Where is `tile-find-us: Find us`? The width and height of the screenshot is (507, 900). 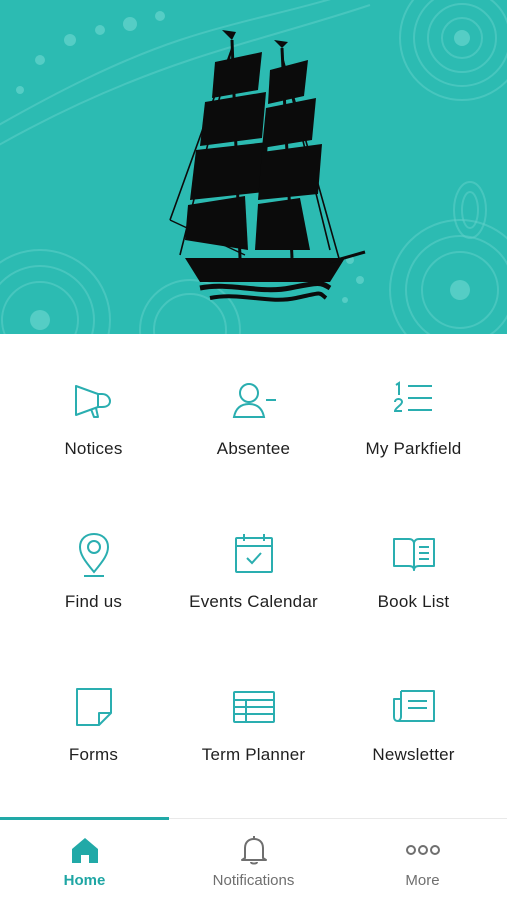 tile-find-us: Find us is located at coordinates (93, 563).